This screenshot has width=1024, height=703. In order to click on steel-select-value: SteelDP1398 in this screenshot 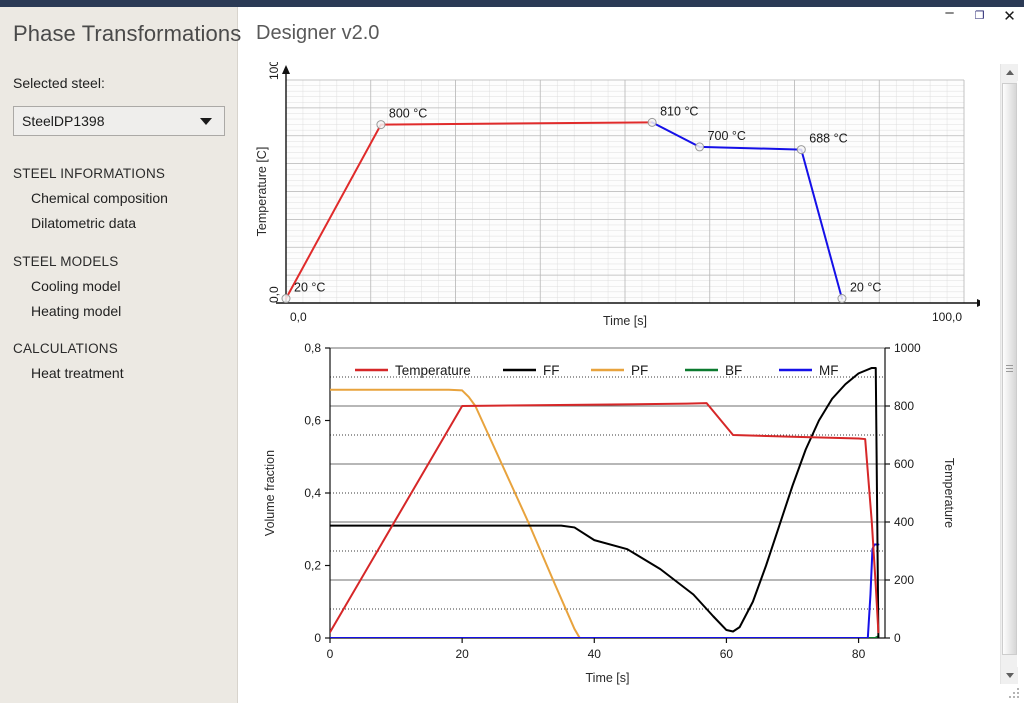, I will do `click(63, 121)`.